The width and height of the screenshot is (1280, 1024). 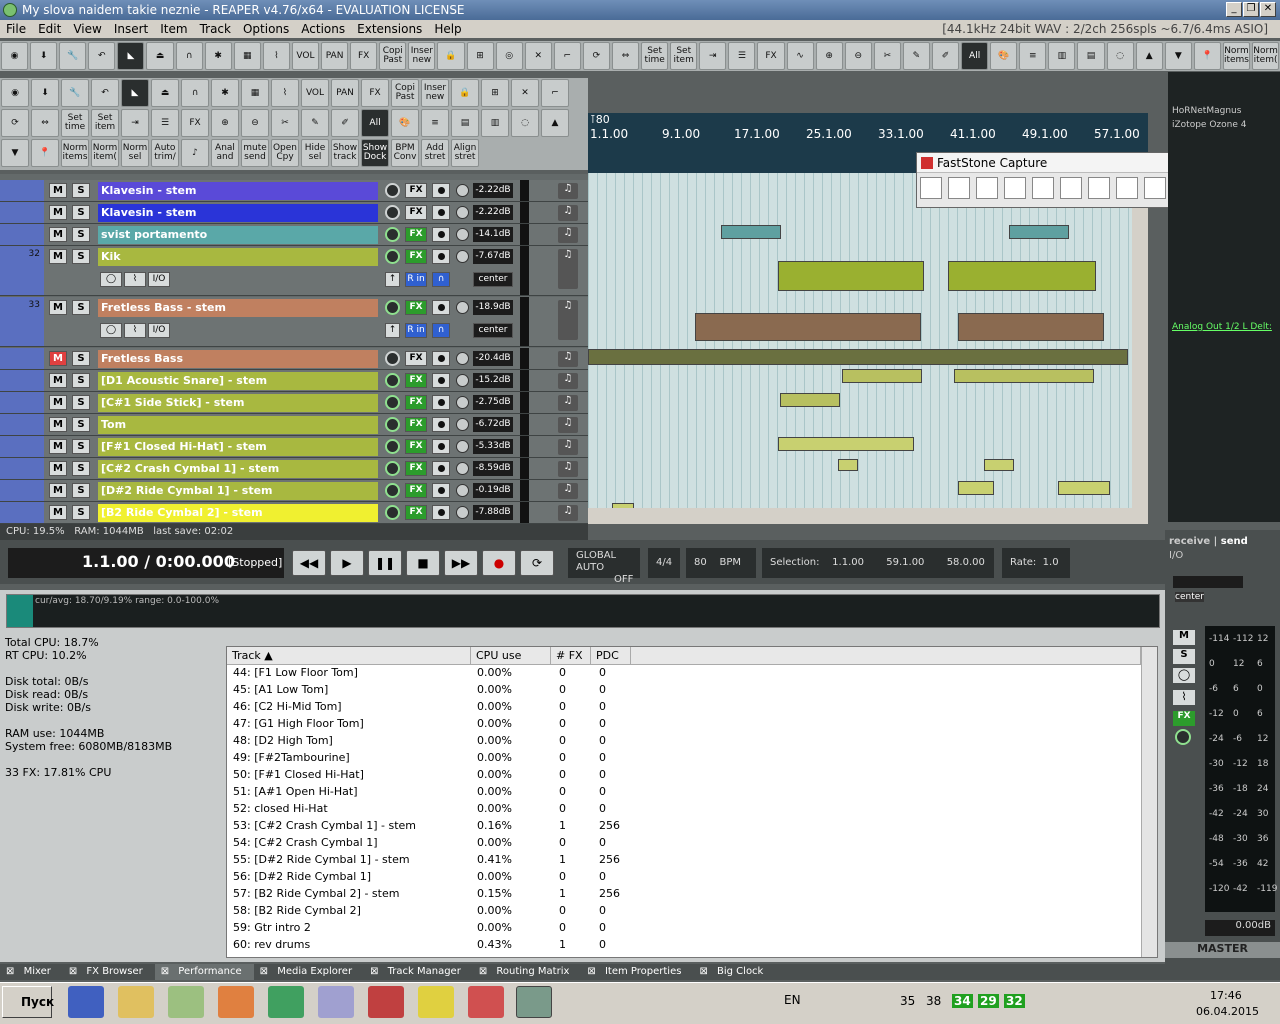 I want to click on selection-display: Selection: 1.1.00 59.1.00 58.0.00, so click(x=878, y=563).